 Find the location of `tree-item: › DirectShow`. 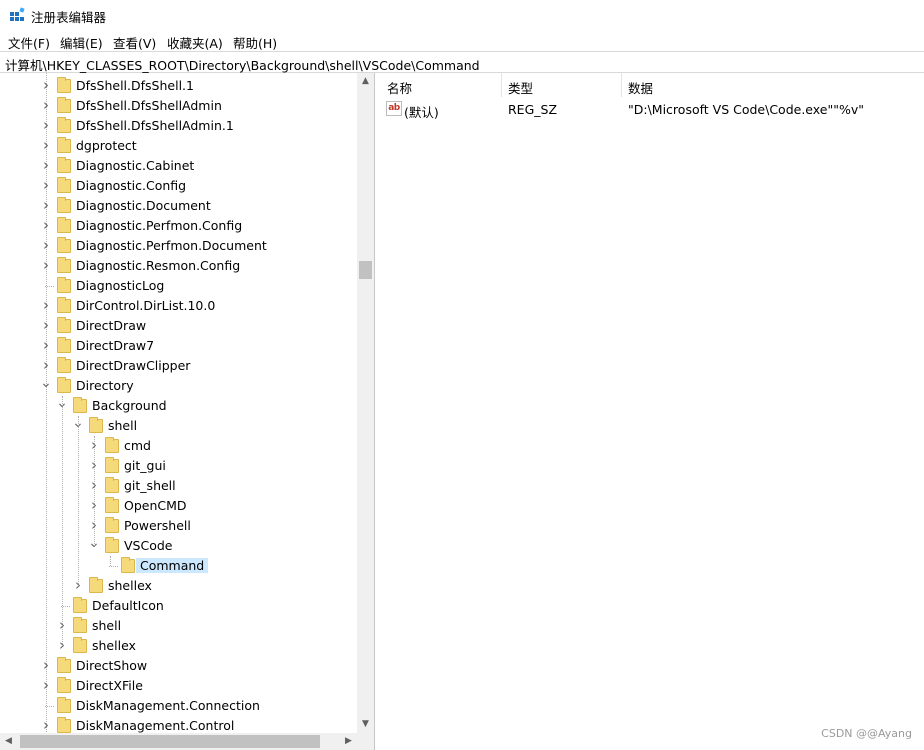

tree-item: › DirectShow is located at coordinates (178, 666).